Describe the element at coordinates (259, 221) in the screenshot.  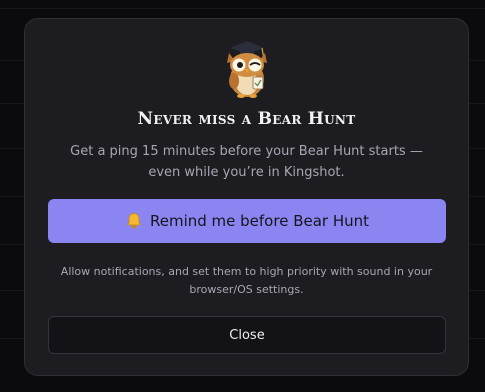
I see `remind-button-label: Remind me before Bear Hunt` at that location.